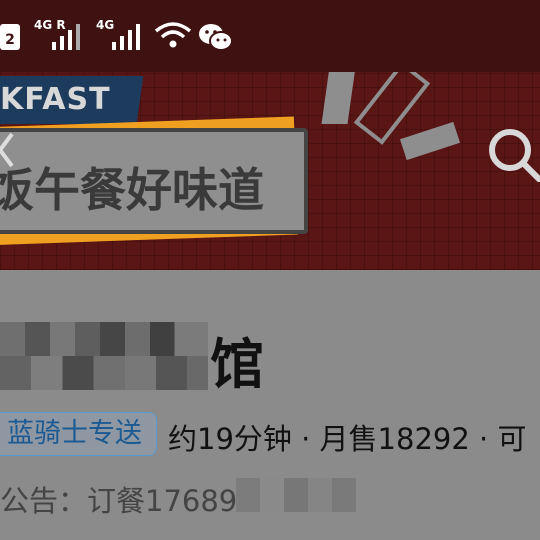  Describe the element at coordinates (173, 37) in the screenshot. I see `wifi-icon` at that location.